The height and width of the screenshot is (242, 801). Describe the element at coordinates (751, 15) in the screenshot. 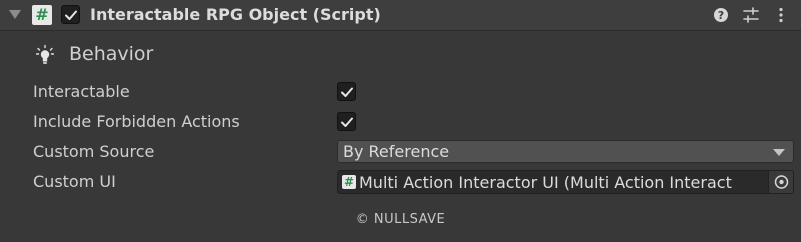

I see `presets-icon` at that location.